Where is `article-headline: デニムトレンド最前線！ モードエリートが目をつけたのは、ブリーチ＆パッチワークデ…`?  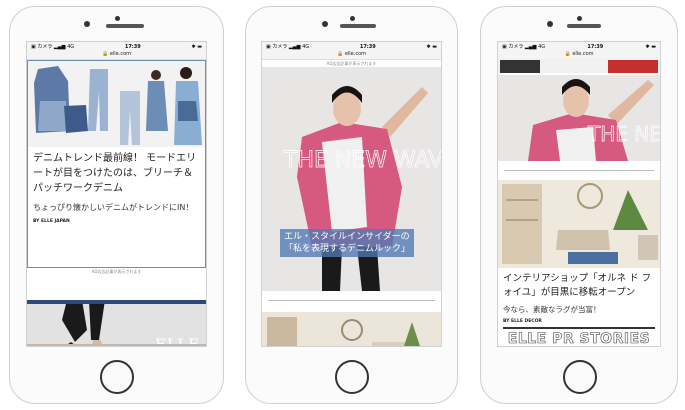
article-headline: デニムトレンド最前線！ モードエリートが目をつけたのは、ブリーチ＆パッチワークデ… is located at coordinates (116, 173).